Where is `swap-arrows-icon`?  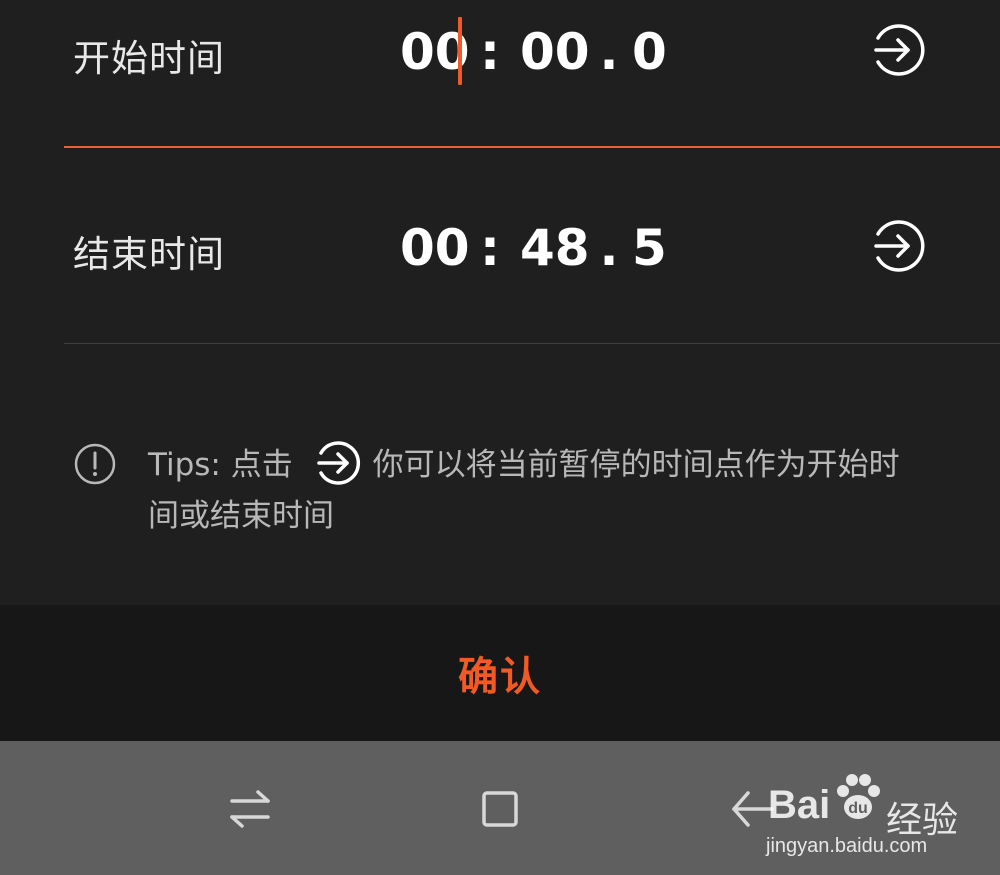
swap-arrows-icon is located at coordinates (250, 809).